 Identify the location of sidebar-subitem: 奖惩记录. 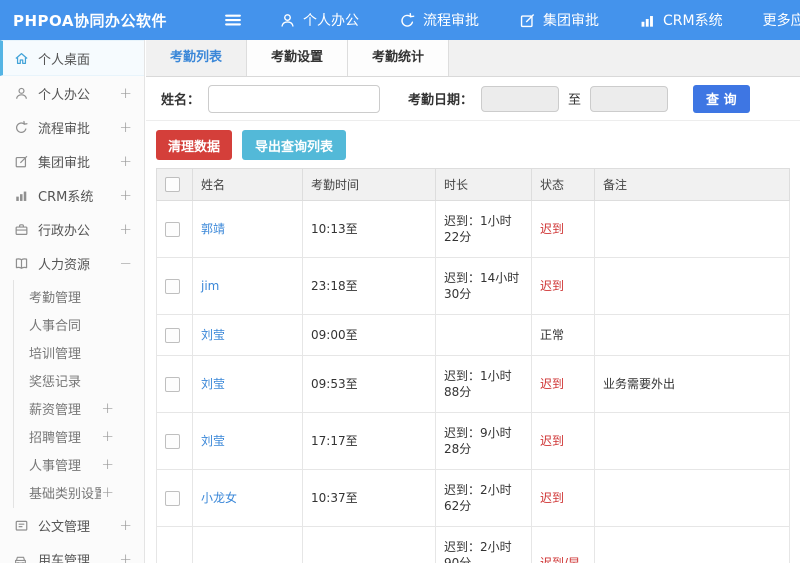
(79, 380).